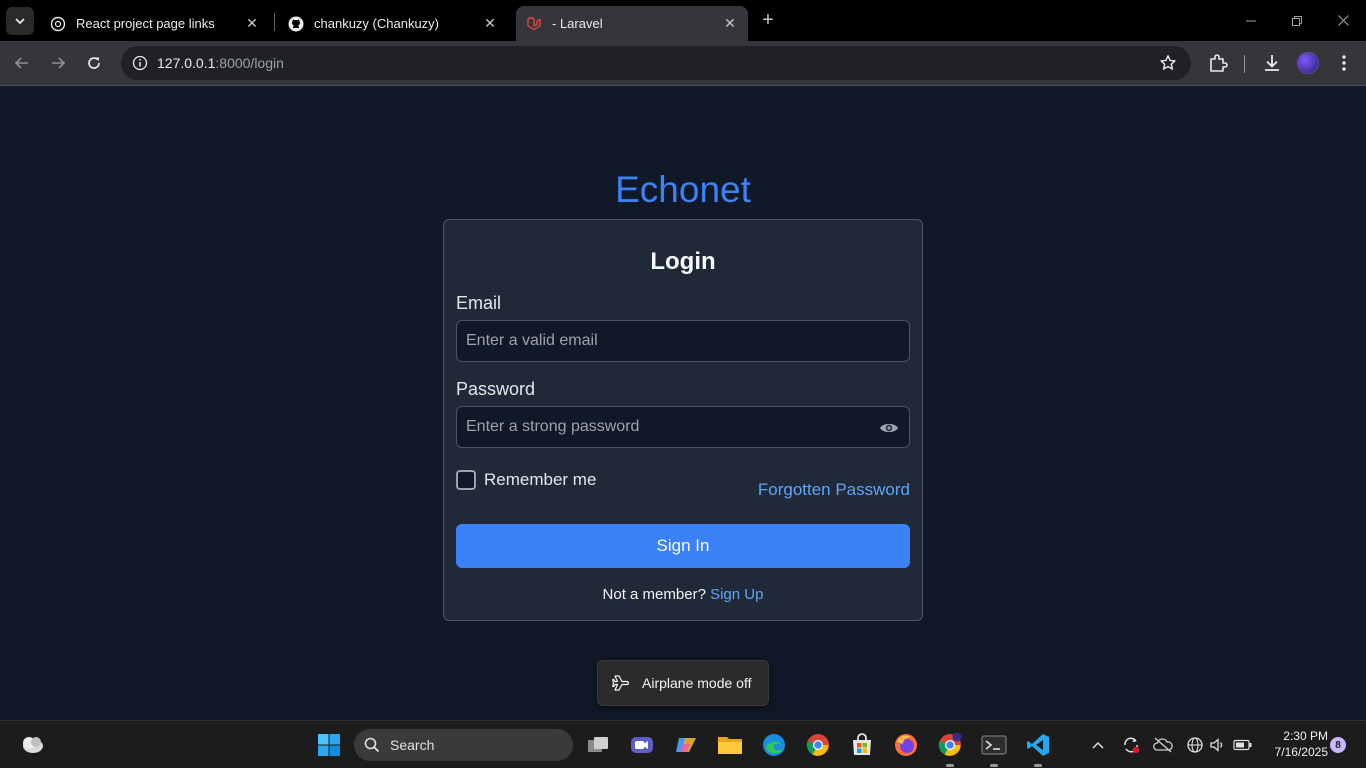  Describe the element at coordinates (1131, 745) in the screenshot. I see `sync-icon` at that location.